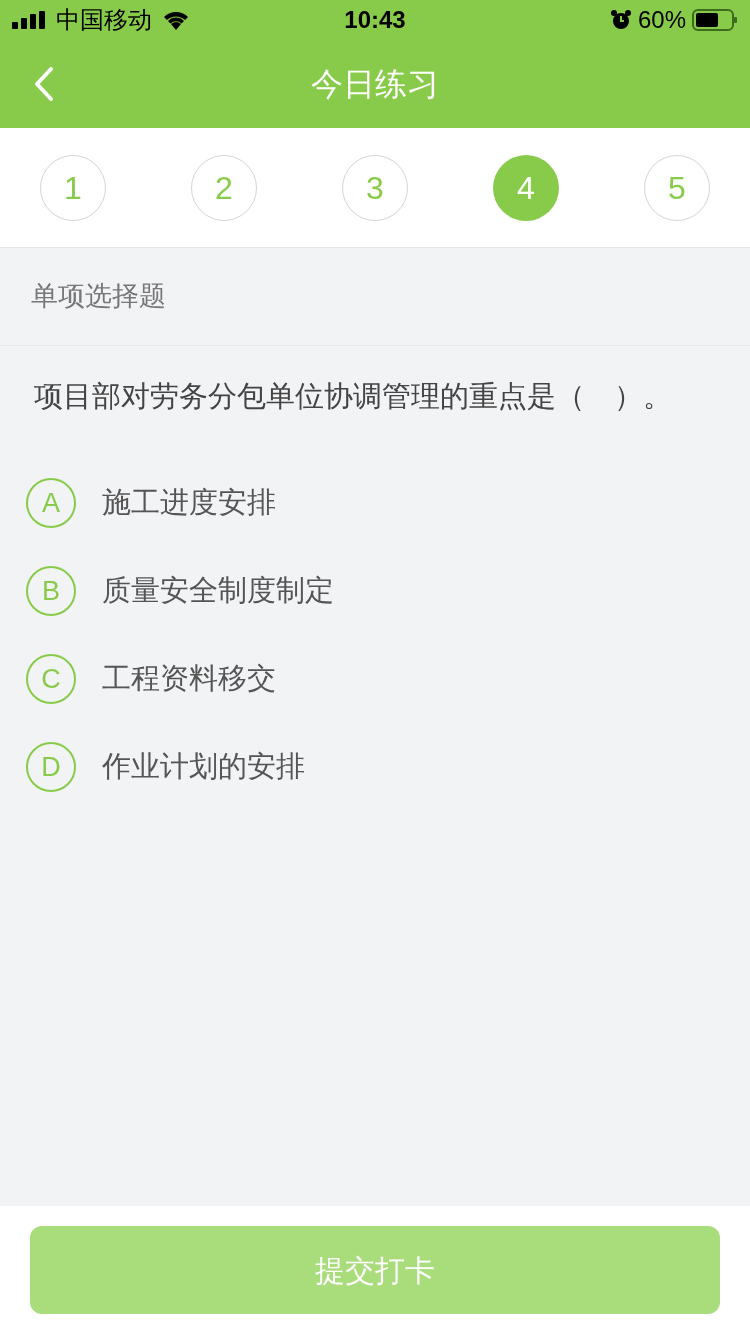  What do you see at coordinates (224, 187) in the screenshot?
I see `question-number-tab: 2` at bounding box center [224, 187].